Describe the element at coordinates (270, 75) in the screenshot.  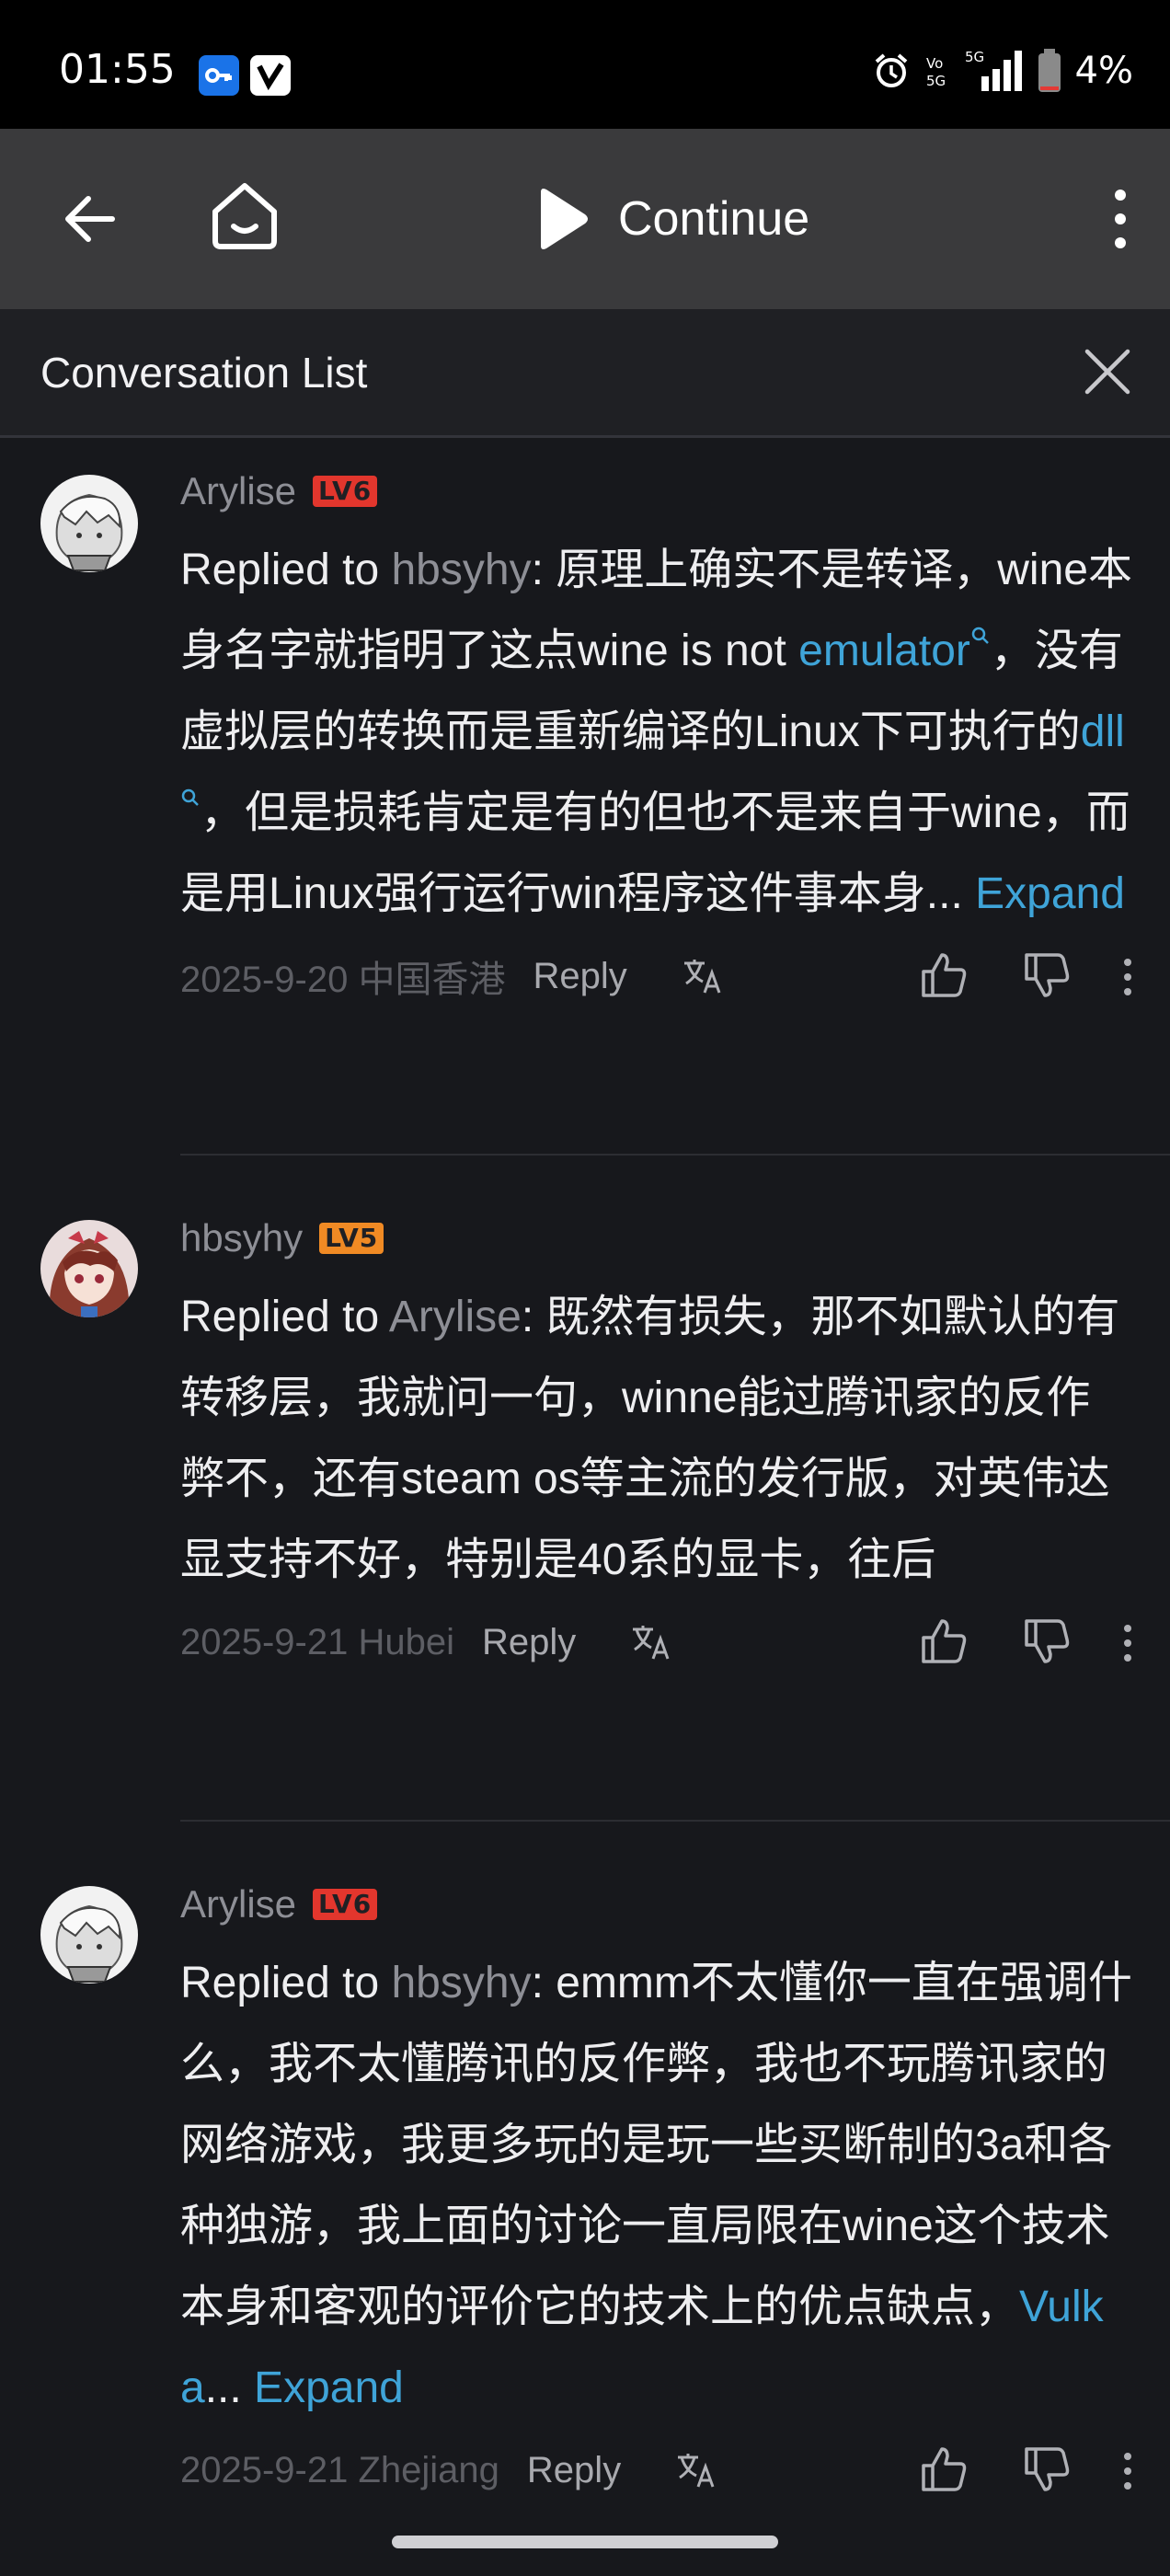
I see `app-notification-icon` at that location.